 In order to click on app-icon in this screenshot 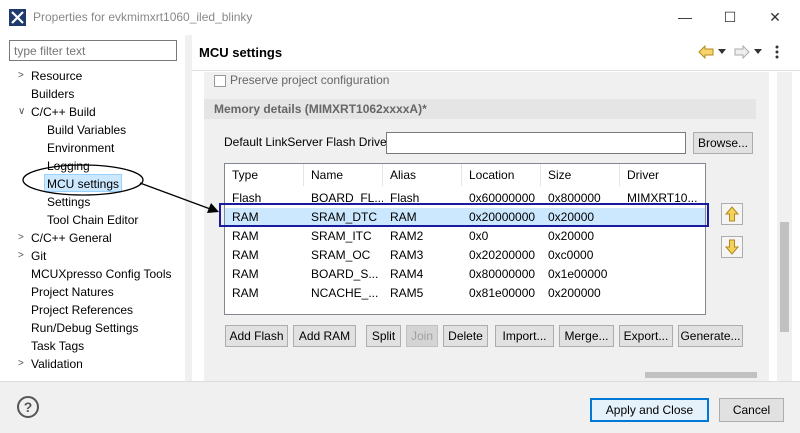, I will do `click(17, 17)`.